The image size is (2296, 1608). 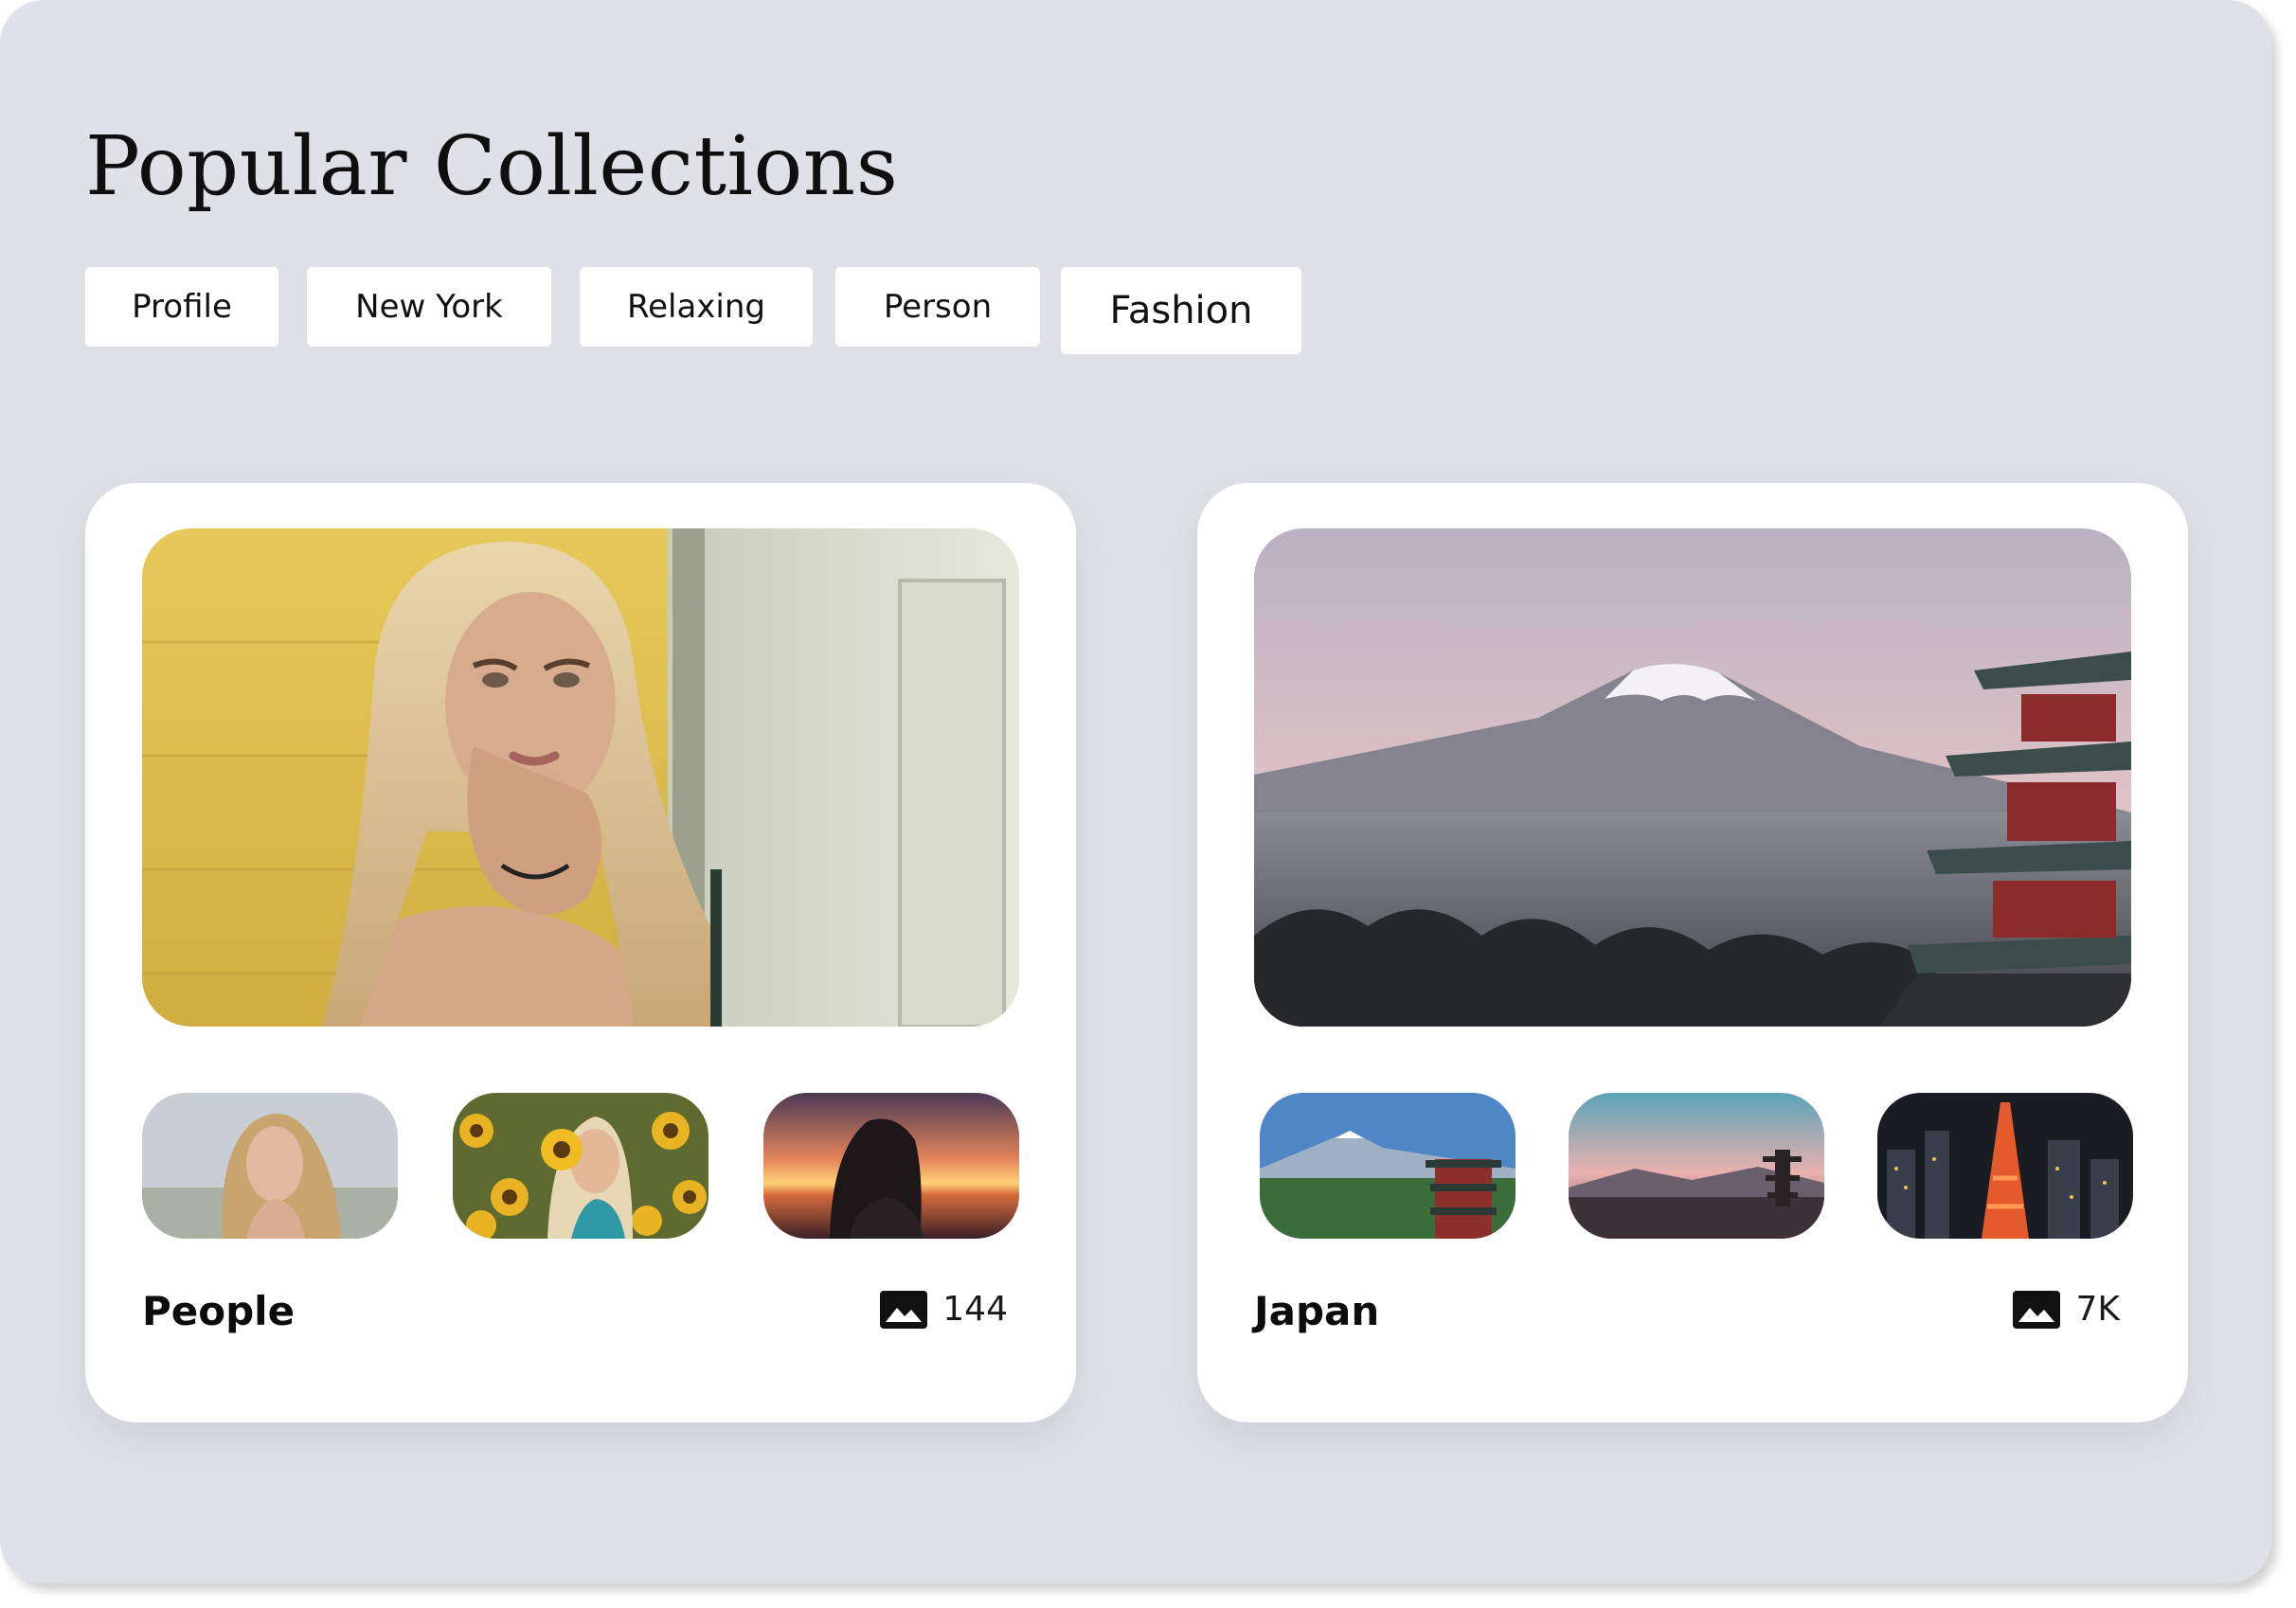 I want to click on collection-count: 7K, so click(x=2066, y=1310).